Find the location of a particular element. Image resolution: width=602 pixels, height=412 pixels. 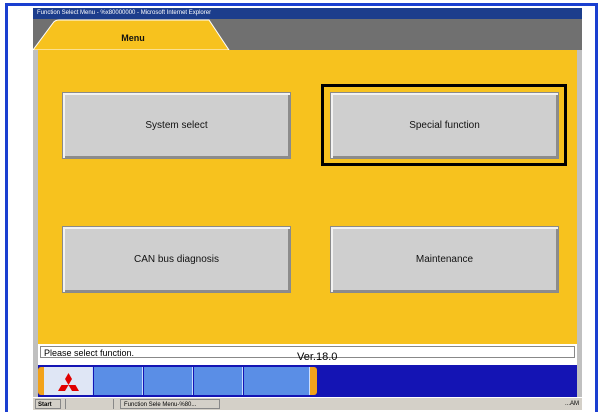

tab-menu: Menu is located at coordinates (133, 38).